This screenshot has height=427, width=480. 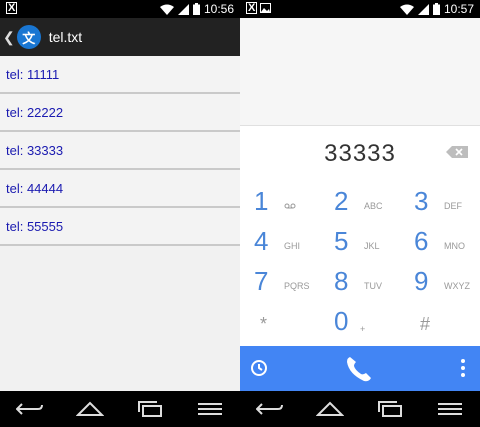 I want to click on list-item: tel: 55555, so click(x=120, y=227).